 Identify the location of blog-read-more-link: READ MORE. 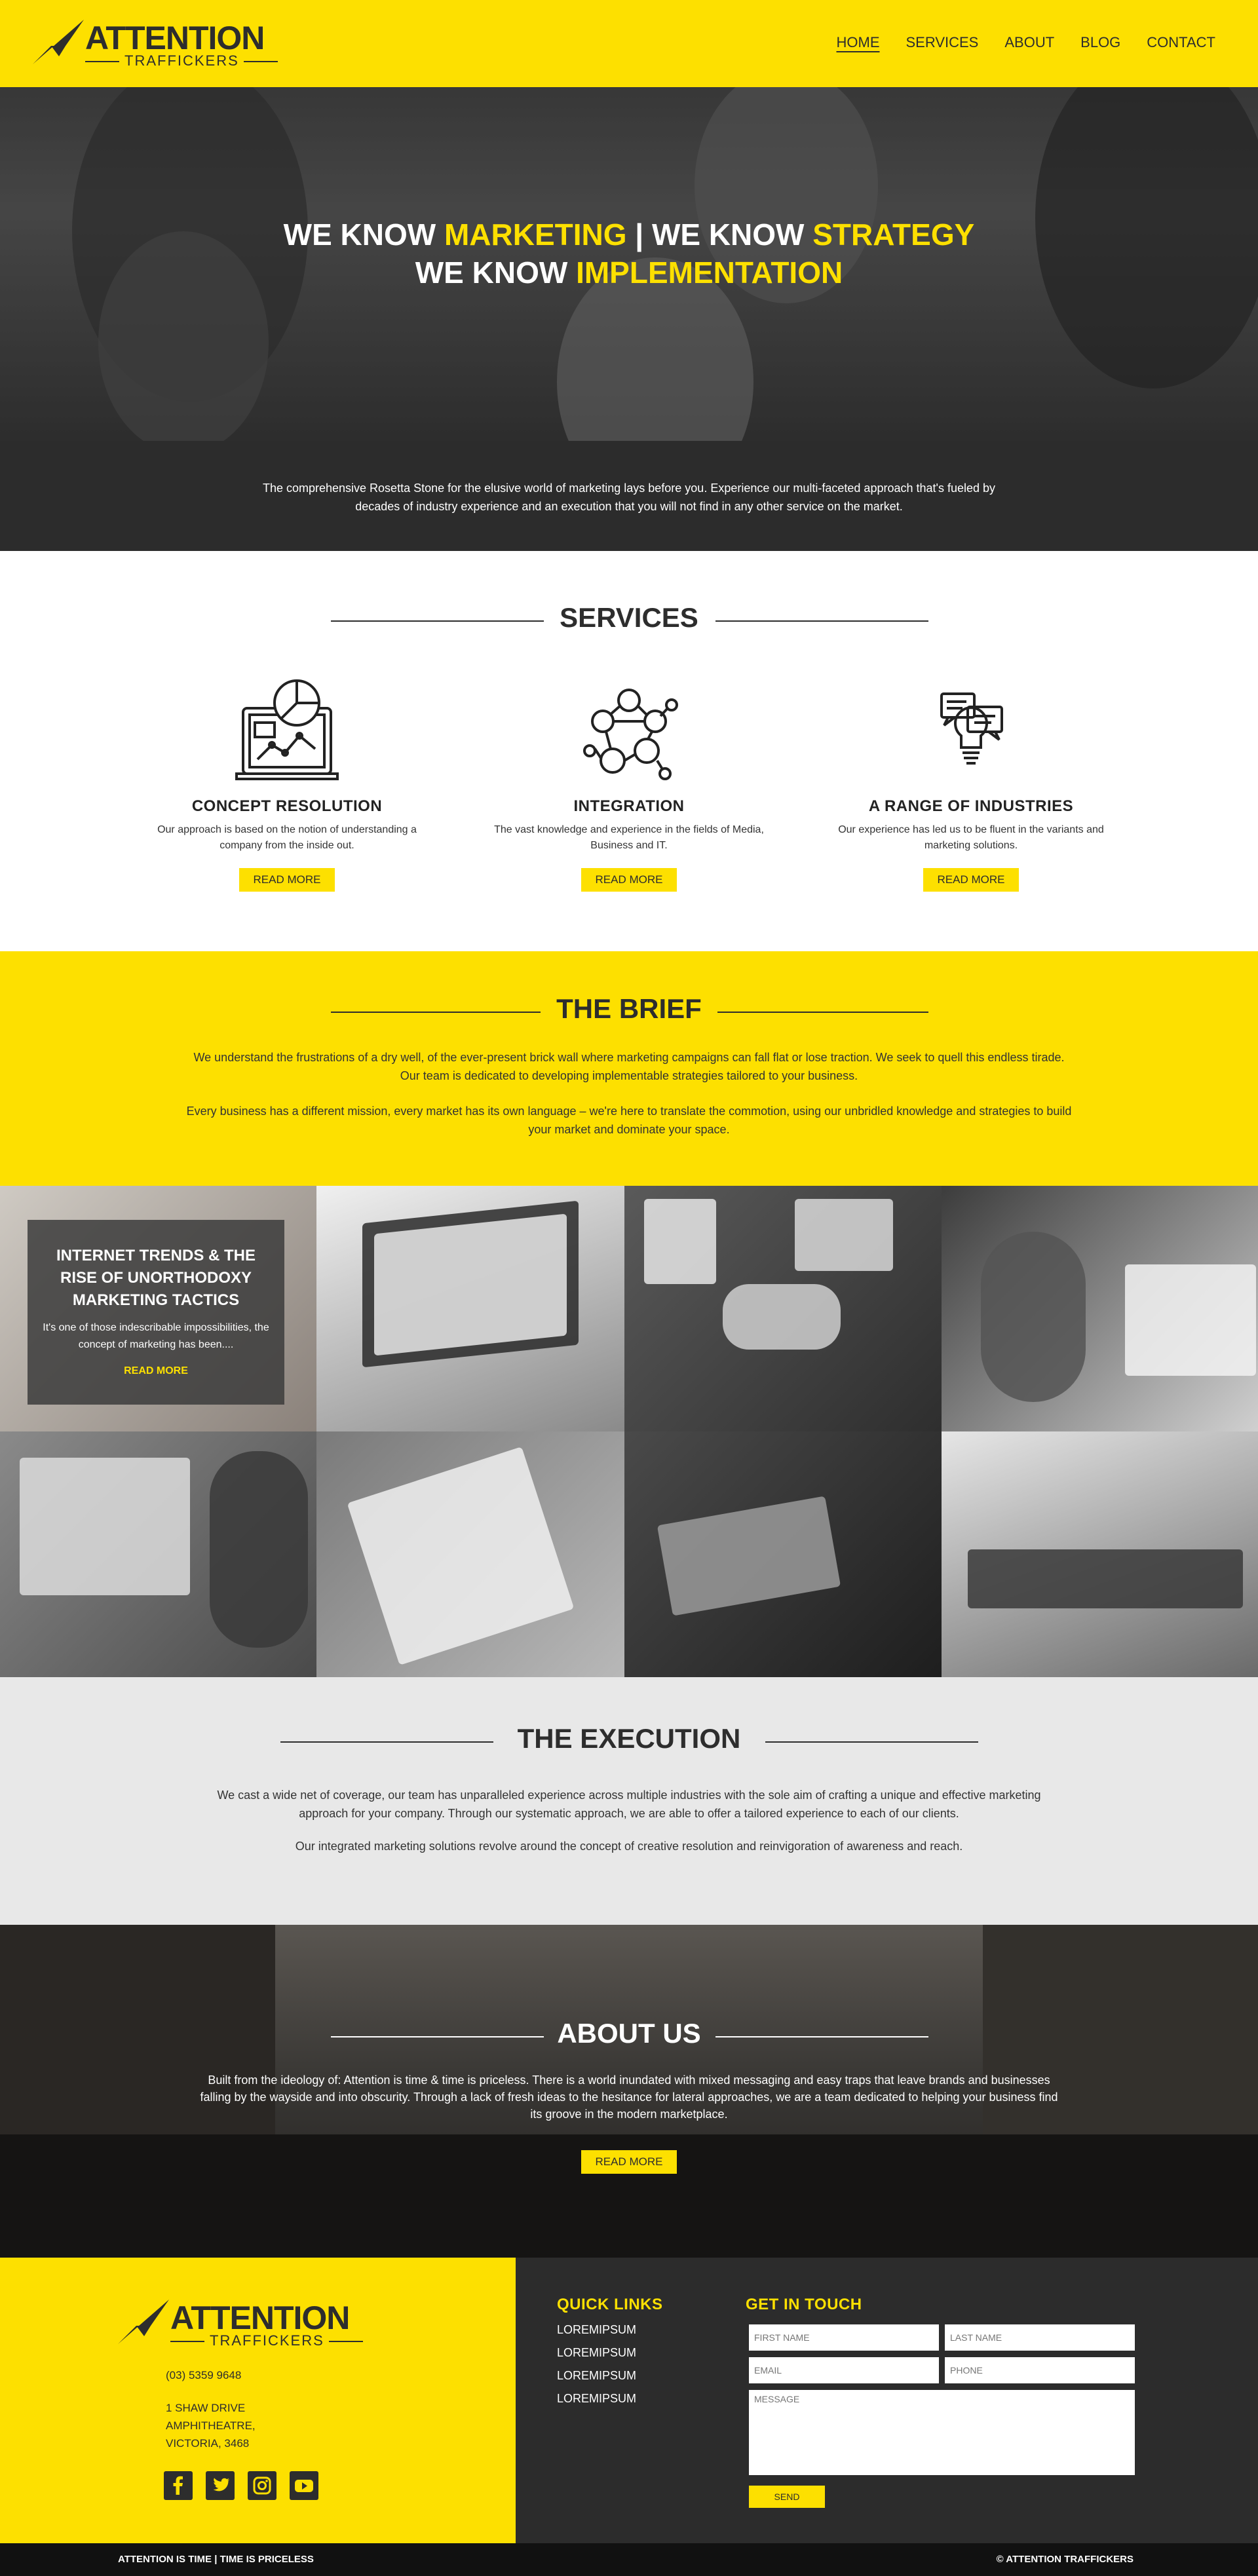
(156, 1371).